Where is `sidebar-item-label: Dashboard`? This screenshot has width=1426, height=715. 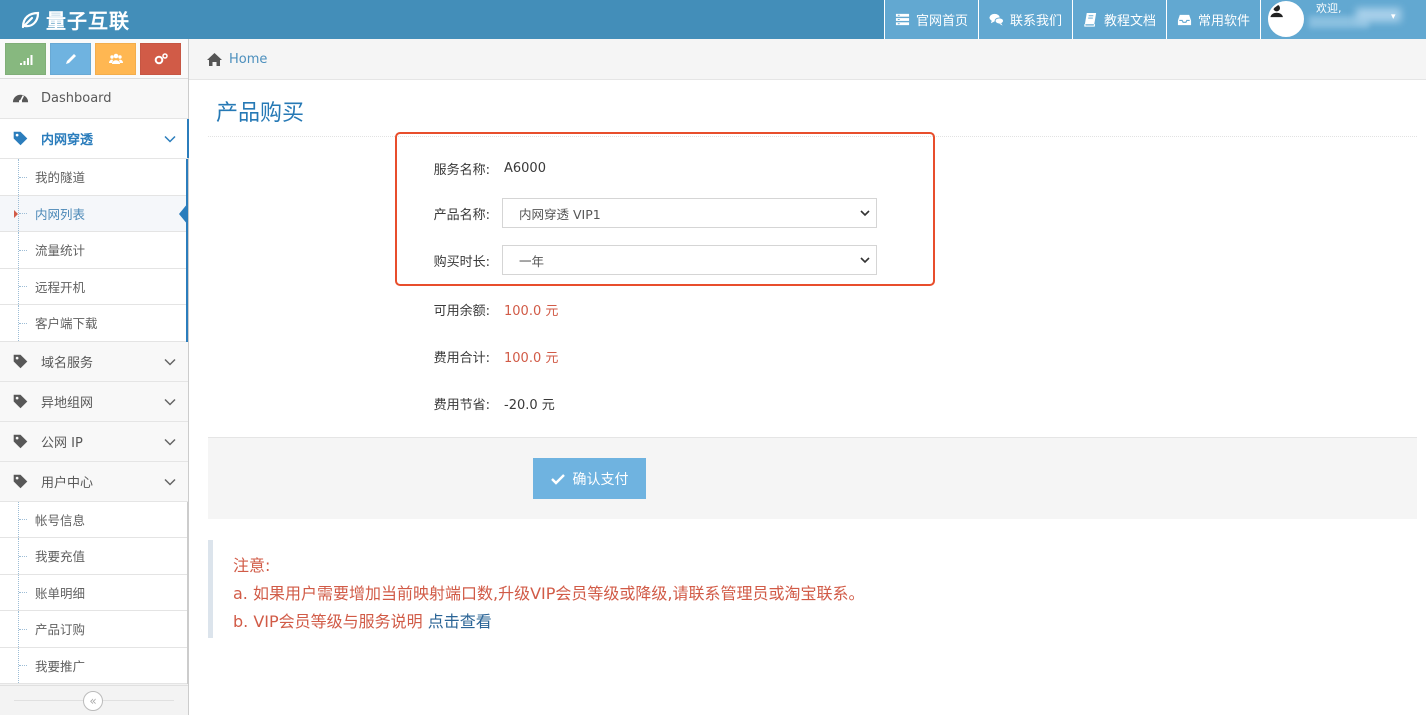
sidebar-item-label: Dashboard is located at coordinates (76, 98).